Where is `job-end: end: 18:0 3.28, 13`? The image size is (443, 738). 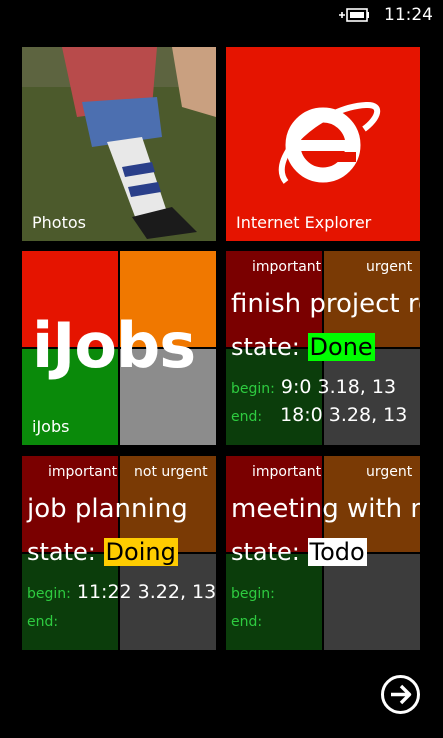
job-end: end: 18:0 3.28, 13 is located at coordinates (319, 415).